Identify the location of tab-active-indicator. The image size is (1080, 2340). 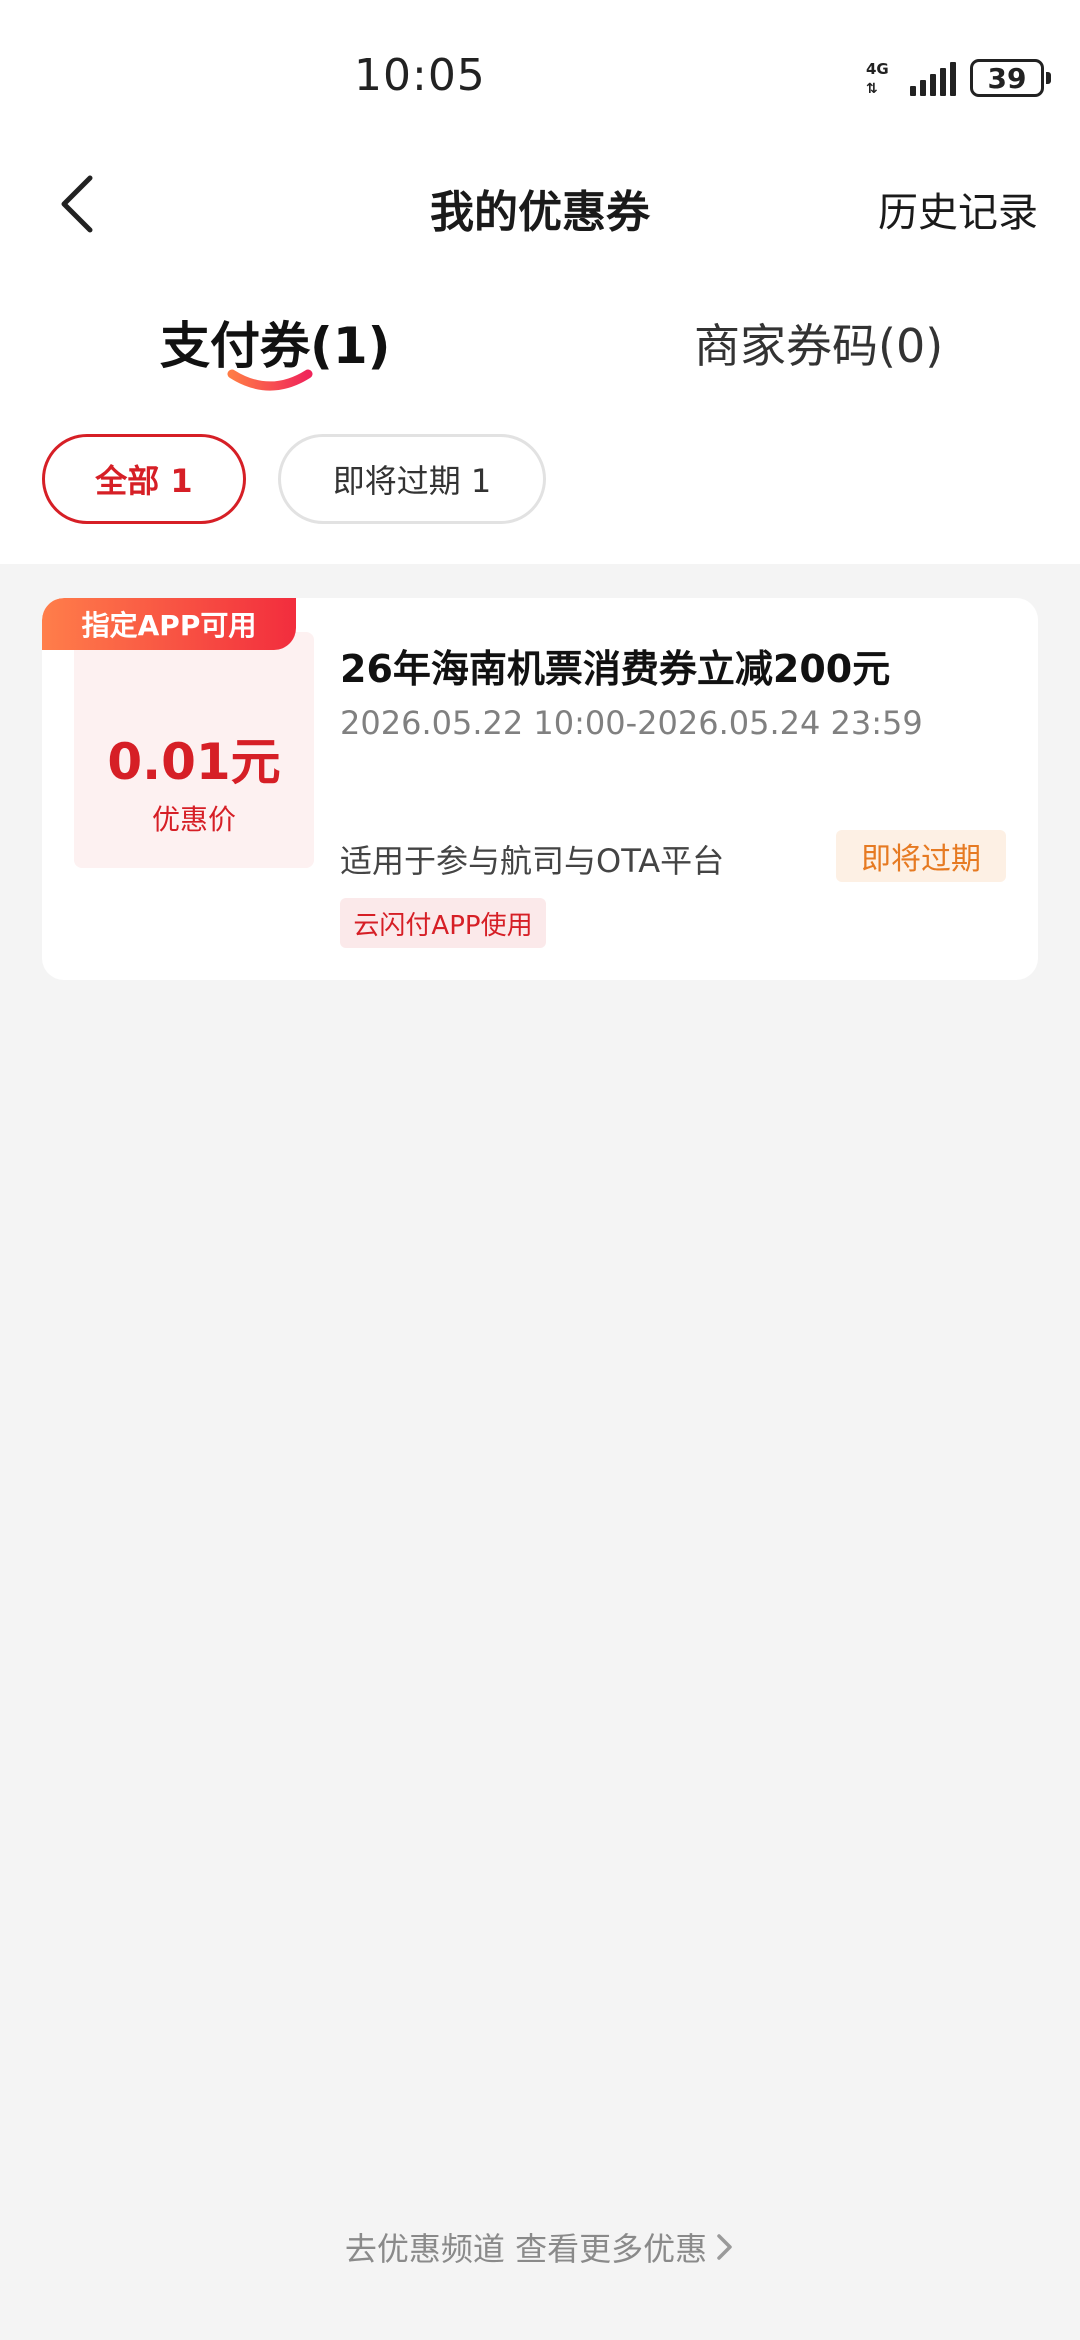
(270, 380).